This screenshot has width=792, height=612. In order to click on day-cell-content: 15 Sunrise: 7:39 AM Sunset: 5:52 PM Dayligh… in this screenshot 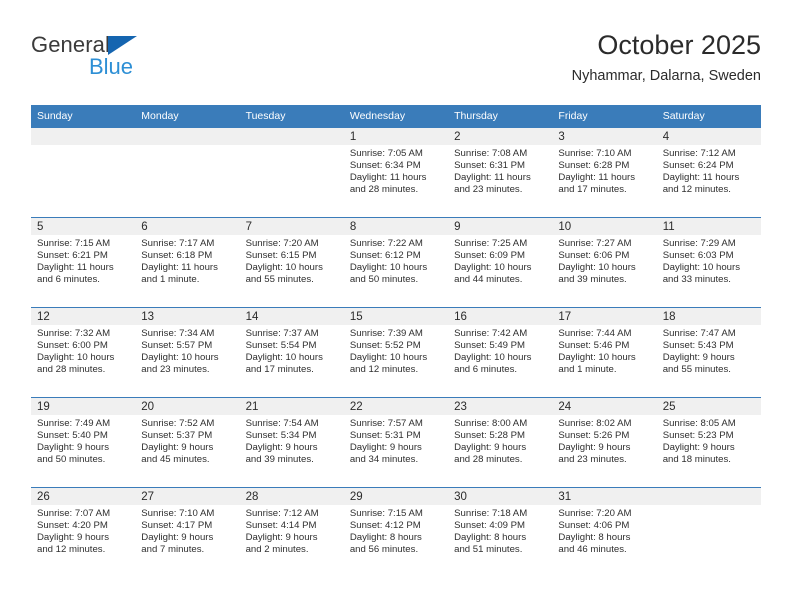, I will do `click(396, 352)`.